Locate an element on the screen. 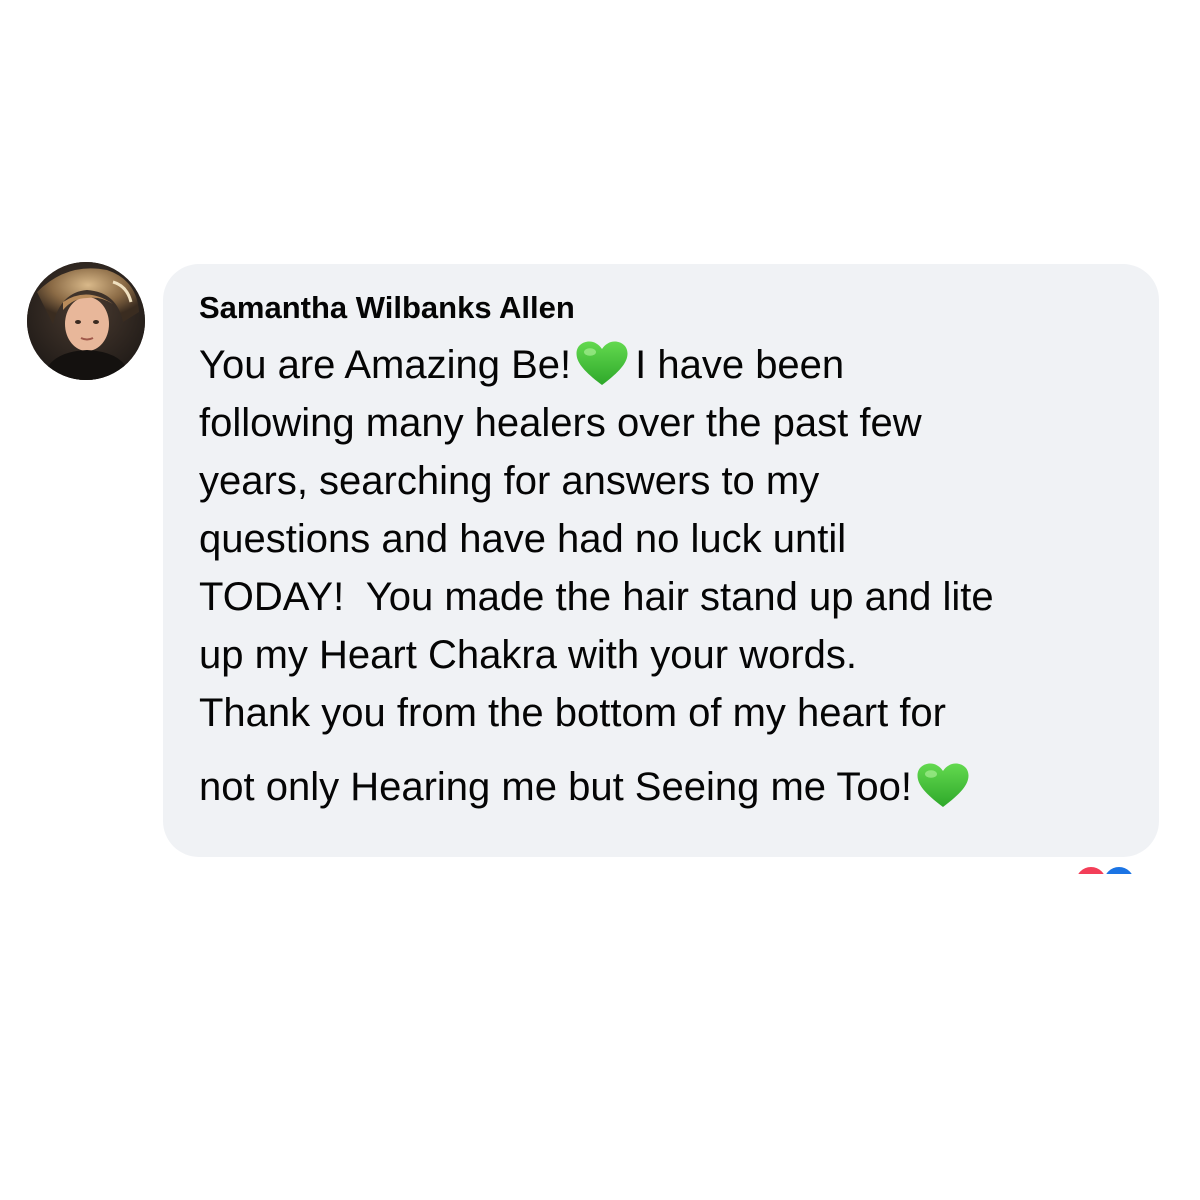 Image resolution: width=1200 pixels, height=1200 pixels. avatar is located at coordinates (86, 321).